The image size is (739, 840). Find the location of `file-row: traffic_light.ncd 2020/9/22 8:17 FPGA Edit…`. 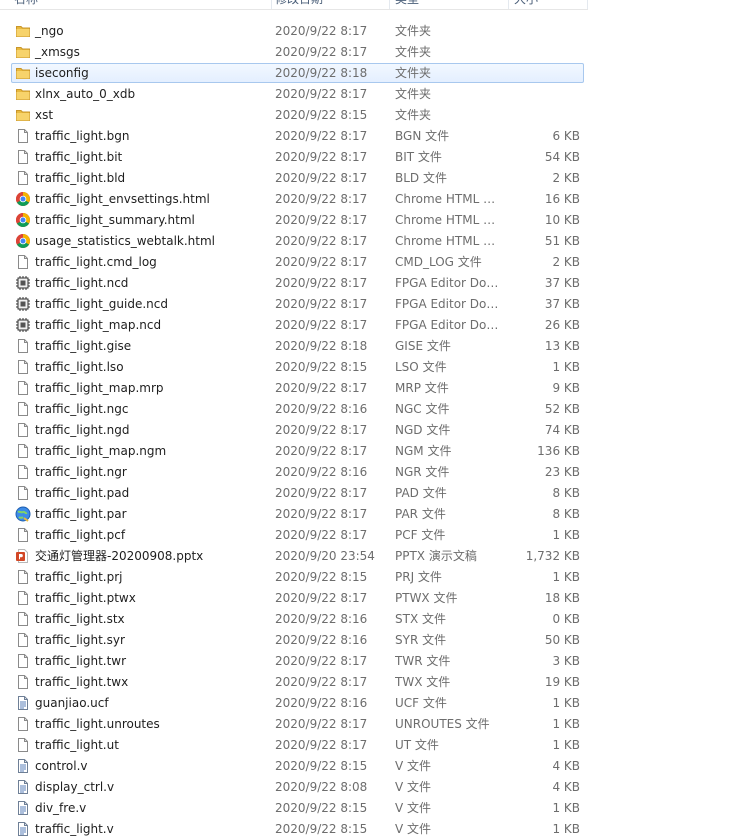

file-row: traffic_light.ncd 2020/9/22 8:17 FPGA Edit… is located at coordinates (369, 283).